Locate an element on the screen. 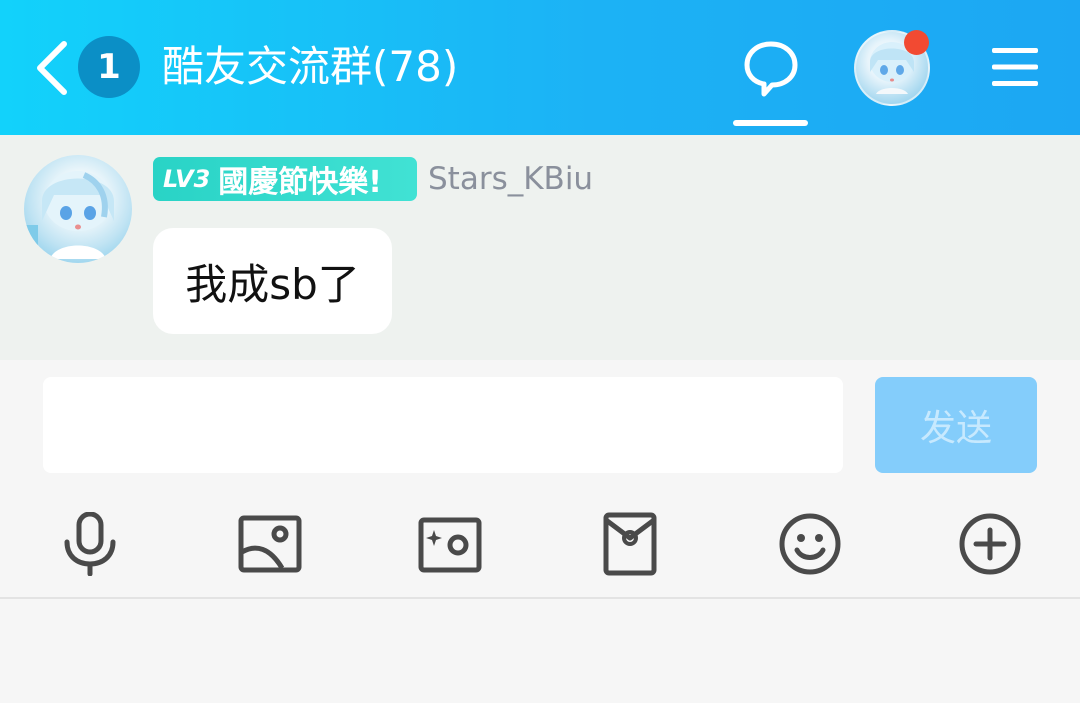 The image size is (1080, 703). more-button is located at coordinates (990, 544).